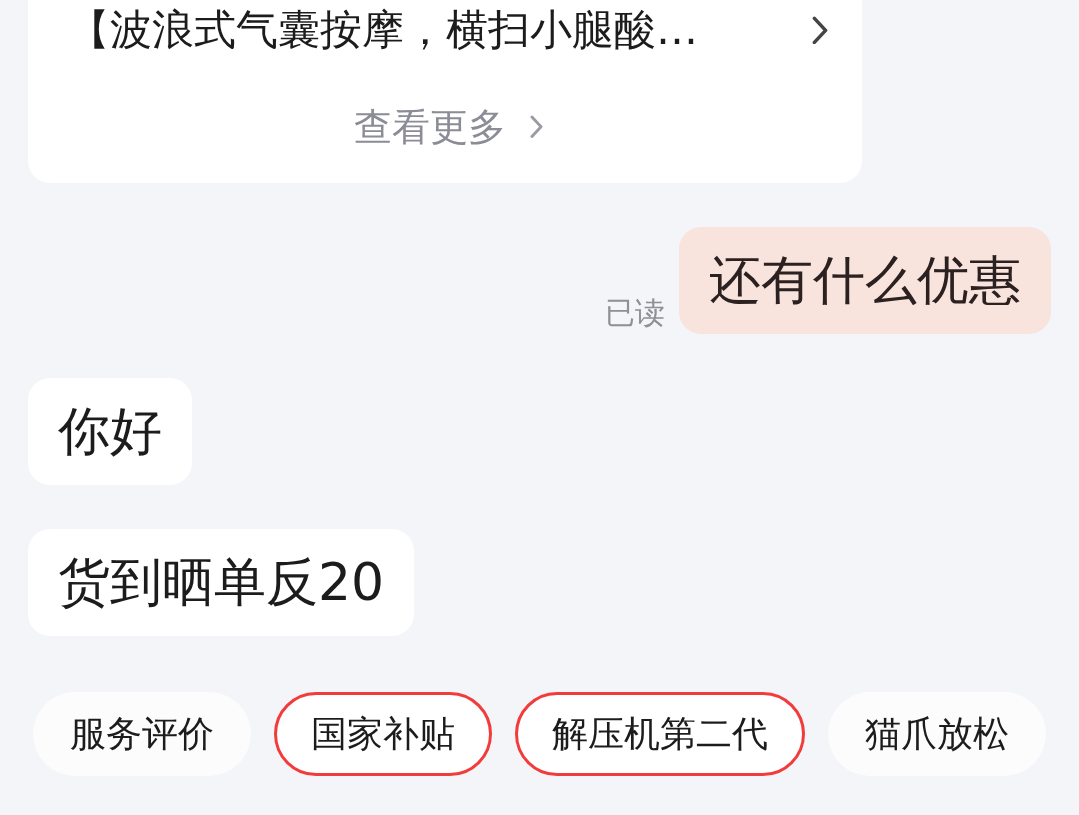 The width and height of the screenshot is (1079, 815). I want to click on outgoing-message: 还有什么优惠, so click(865, 280).